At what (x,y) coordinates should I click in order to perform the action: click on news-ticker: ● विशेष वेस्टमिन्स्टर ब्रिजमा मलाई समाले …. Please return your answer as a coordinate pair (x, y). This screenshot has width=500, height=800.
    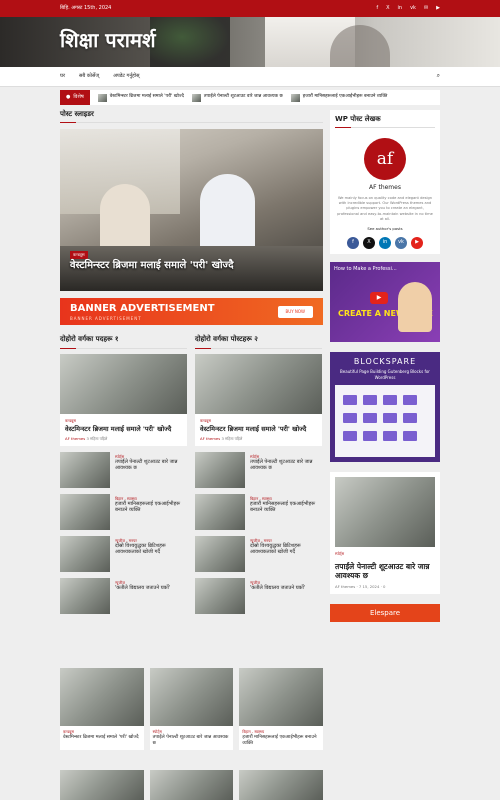
    Looking at the image, I should click on (250, 97).